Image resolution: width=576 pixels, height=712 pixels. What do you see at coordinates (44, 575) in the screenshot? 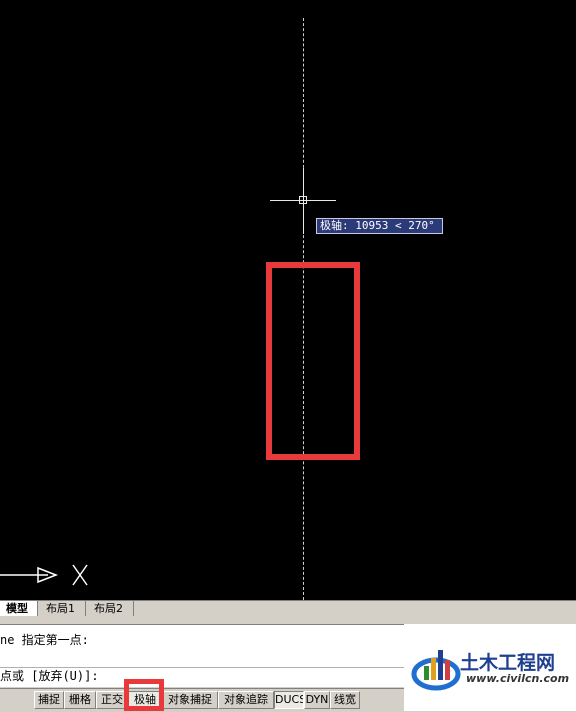
I see `ucs-icon` at bounding box center [44, 575].